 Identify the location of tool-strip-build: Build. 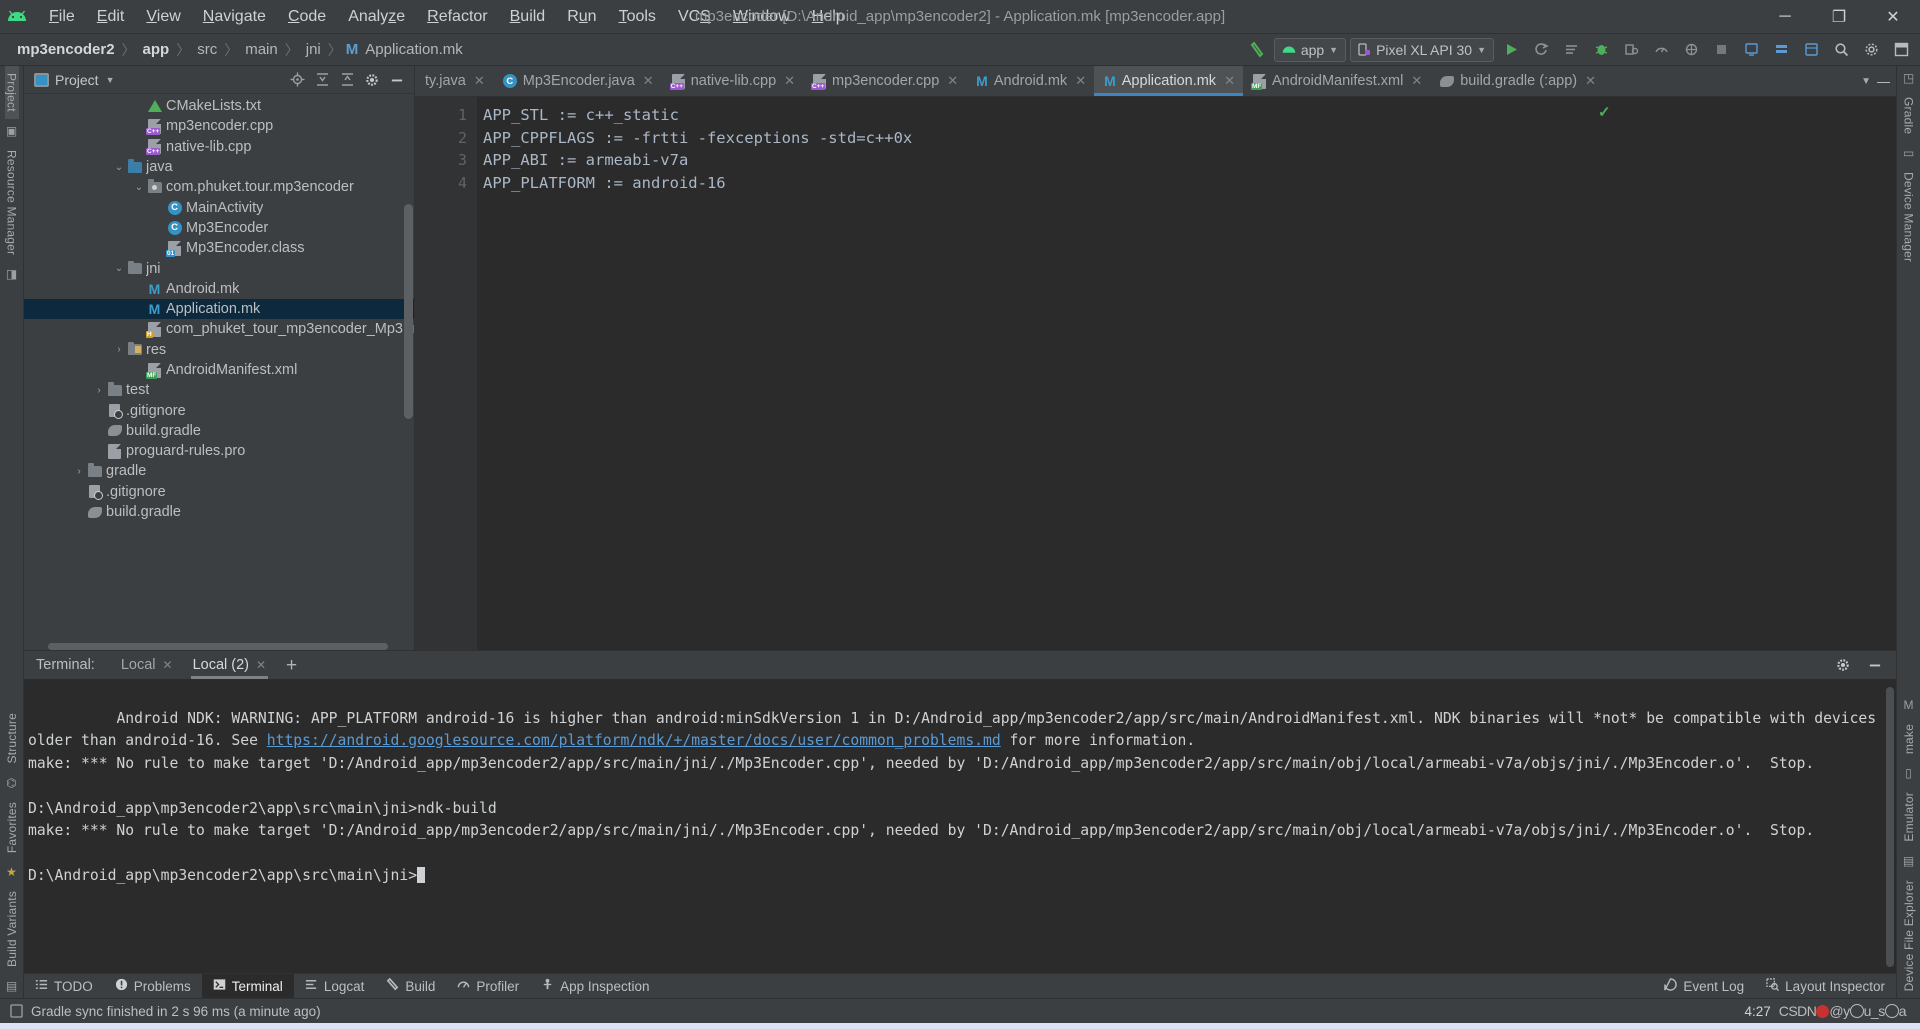
(410, 986).